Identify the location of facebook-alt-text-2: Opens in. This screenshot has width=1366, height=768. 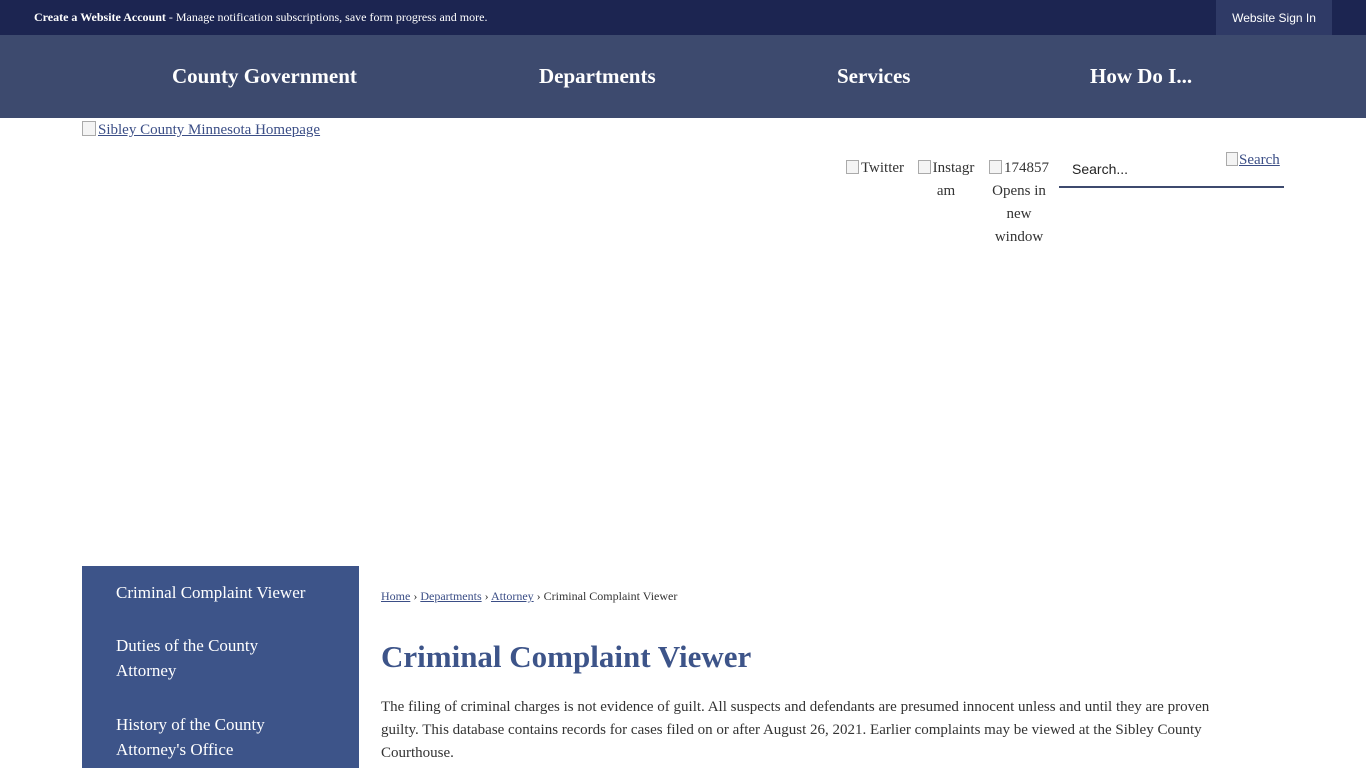
(1019, 191).